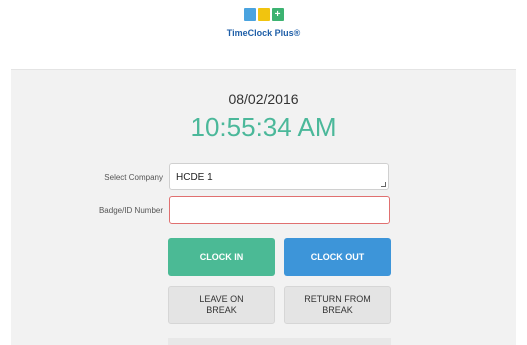  What do you see at coordinates (279, 176) in the screenshot?
I see `company-select: HCDE 1` at bounding box center [279, 176].